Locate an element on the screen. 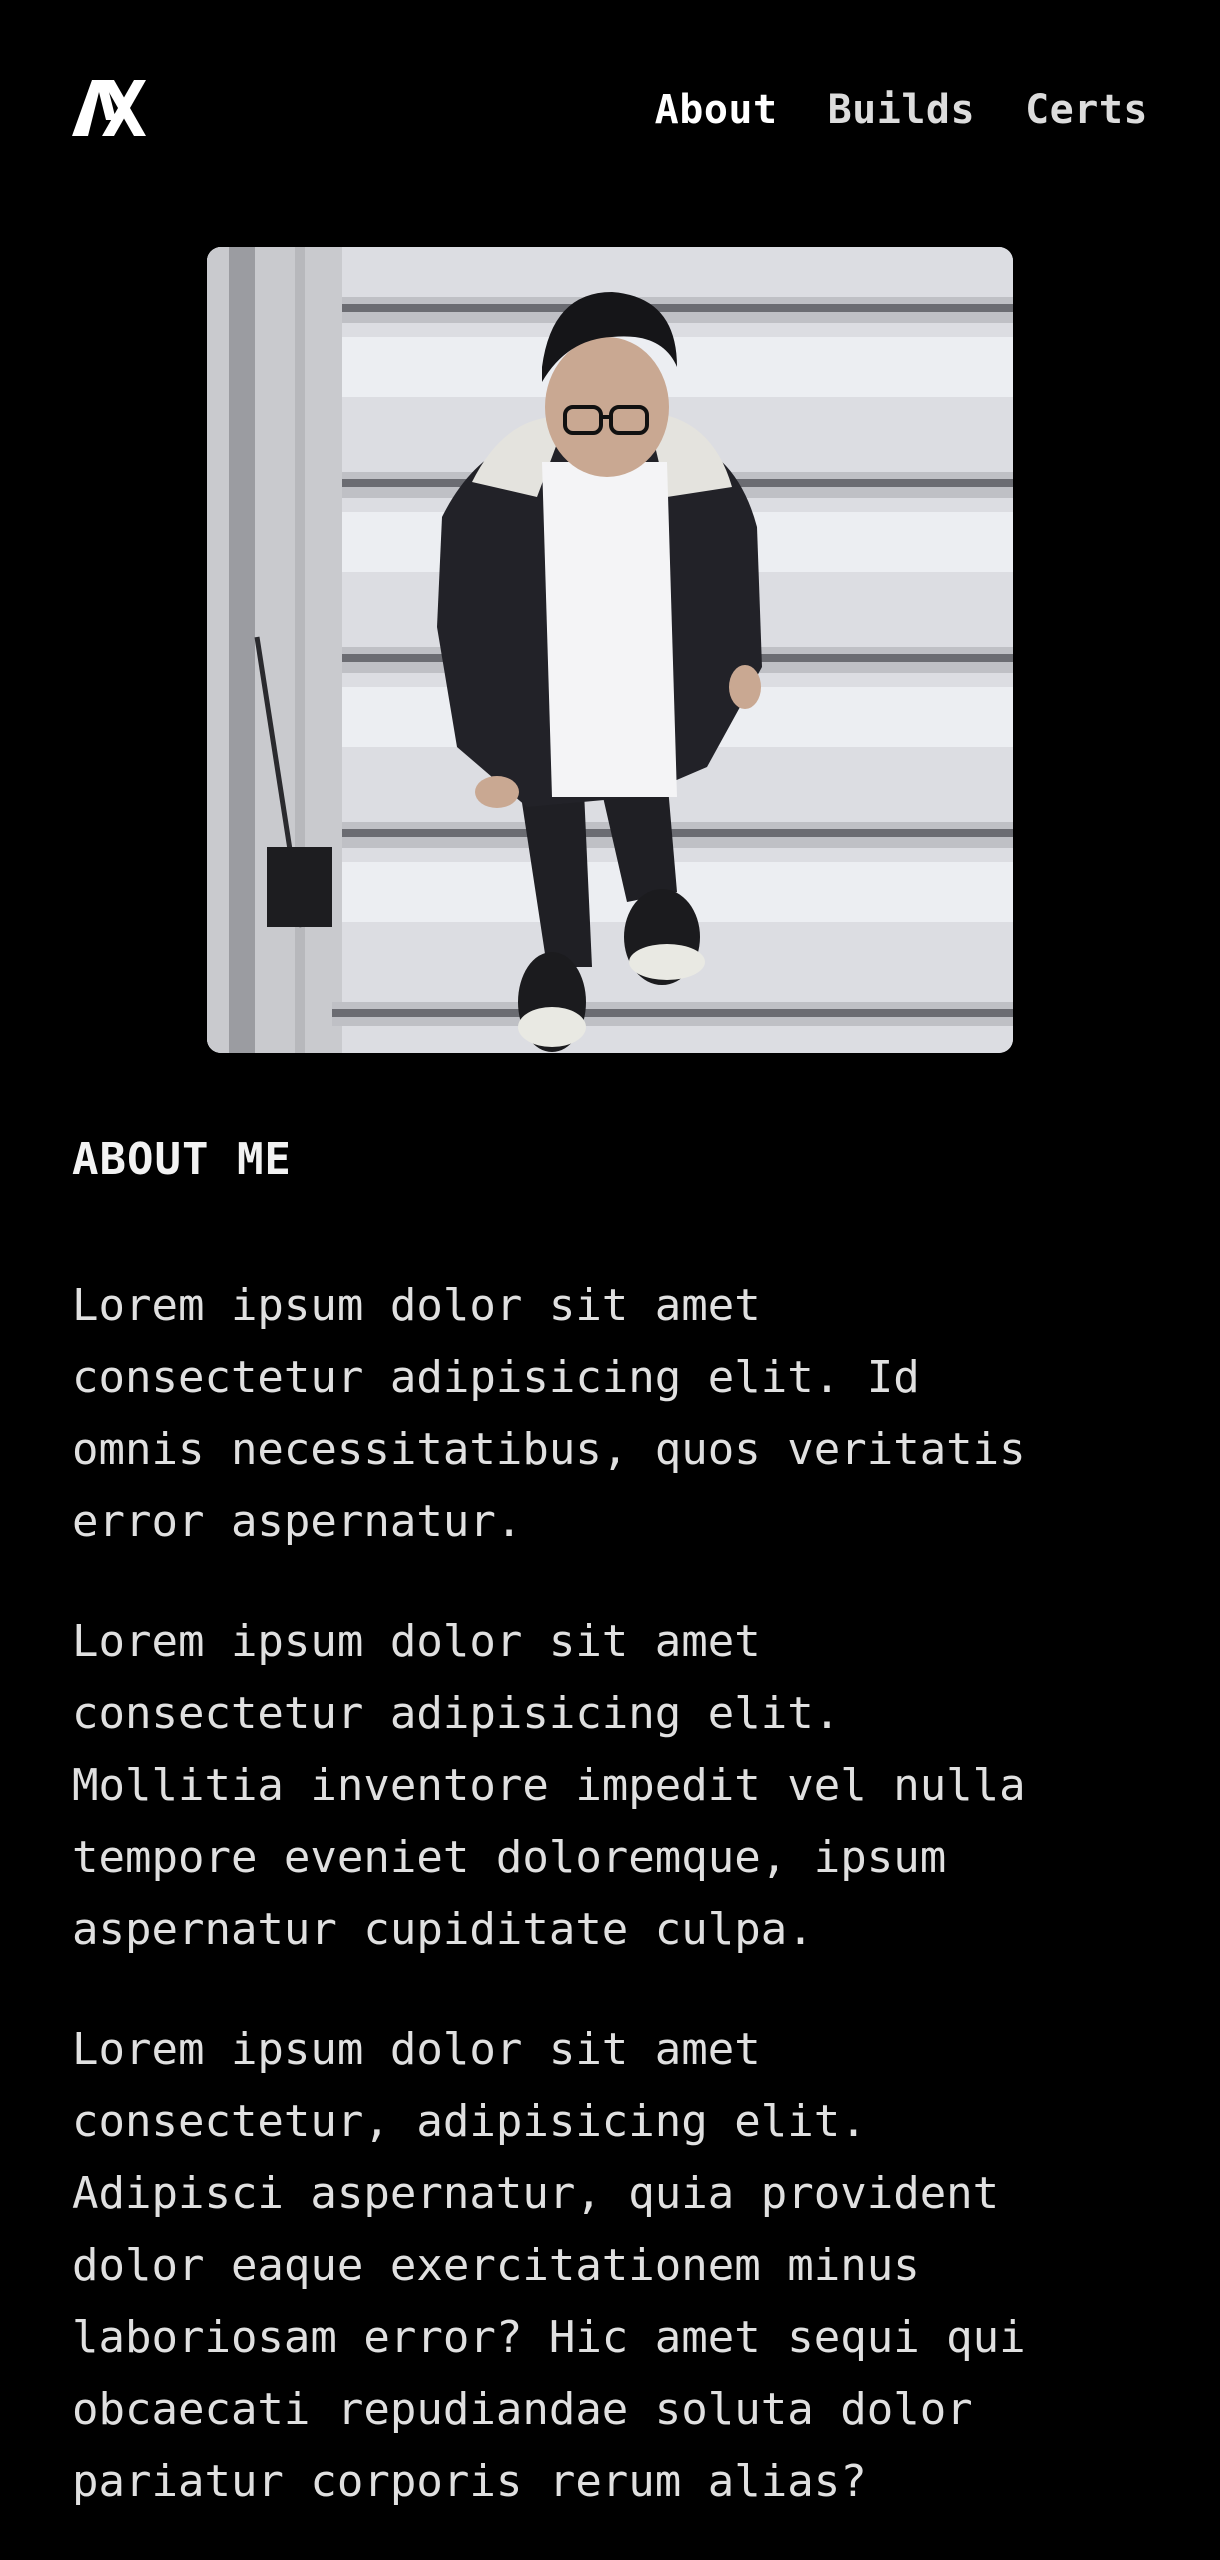 Image resolution: width=1220 pixels, height=2560 pixels. ax-monogram-icon is located at coordinates (109, 108).